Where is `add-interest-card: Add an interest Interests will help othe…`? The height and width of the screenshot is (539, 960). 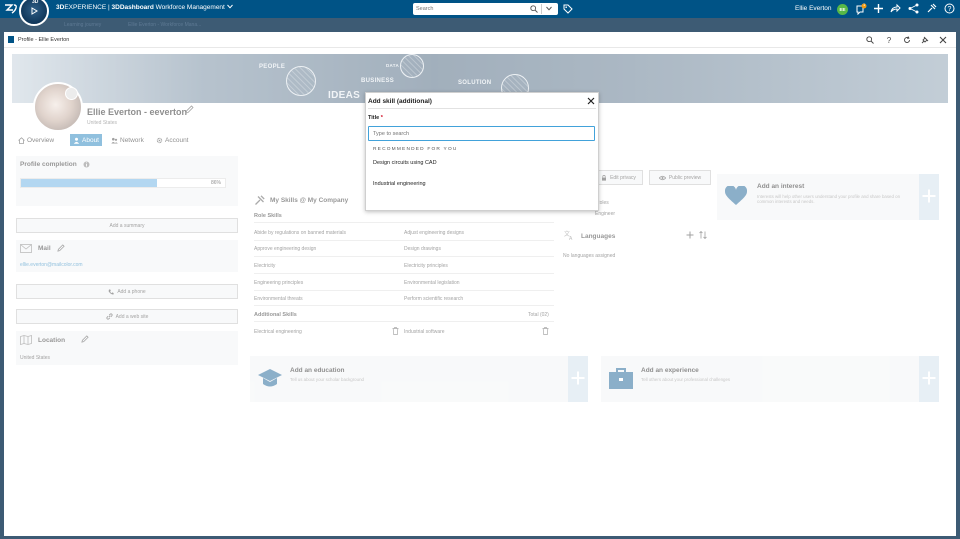
add-interest-card: Add an interest Interests will help othe… is located at coordinates (828, 197).